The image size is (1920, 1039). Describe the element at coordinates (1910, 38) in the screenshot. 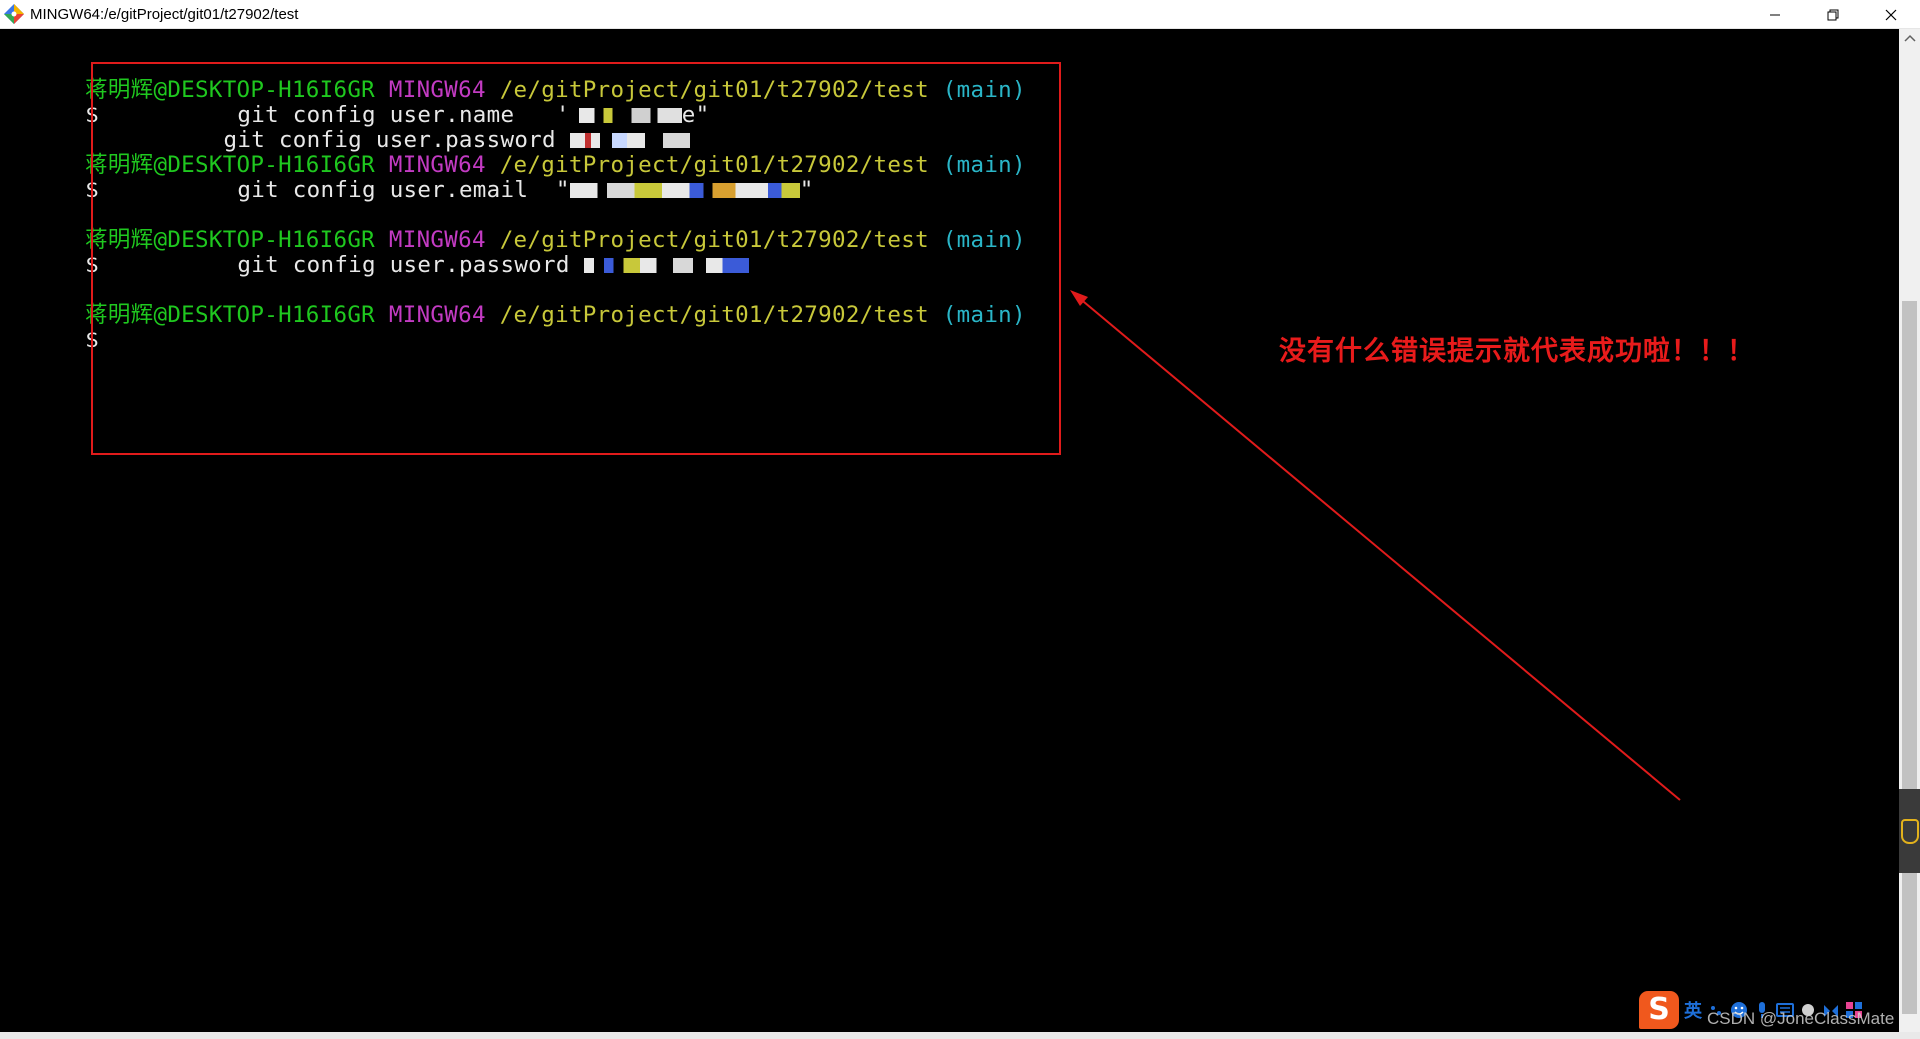

I see `scroll-up-icon` at that location.